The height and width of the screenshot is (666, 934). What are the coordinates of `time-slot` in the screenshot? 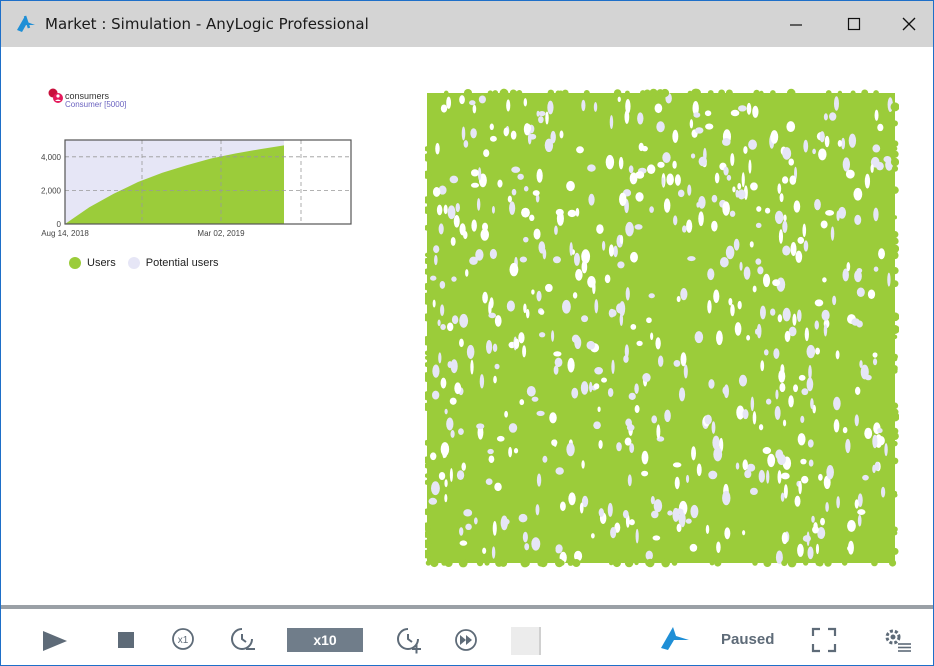 It's located at (526, 641).